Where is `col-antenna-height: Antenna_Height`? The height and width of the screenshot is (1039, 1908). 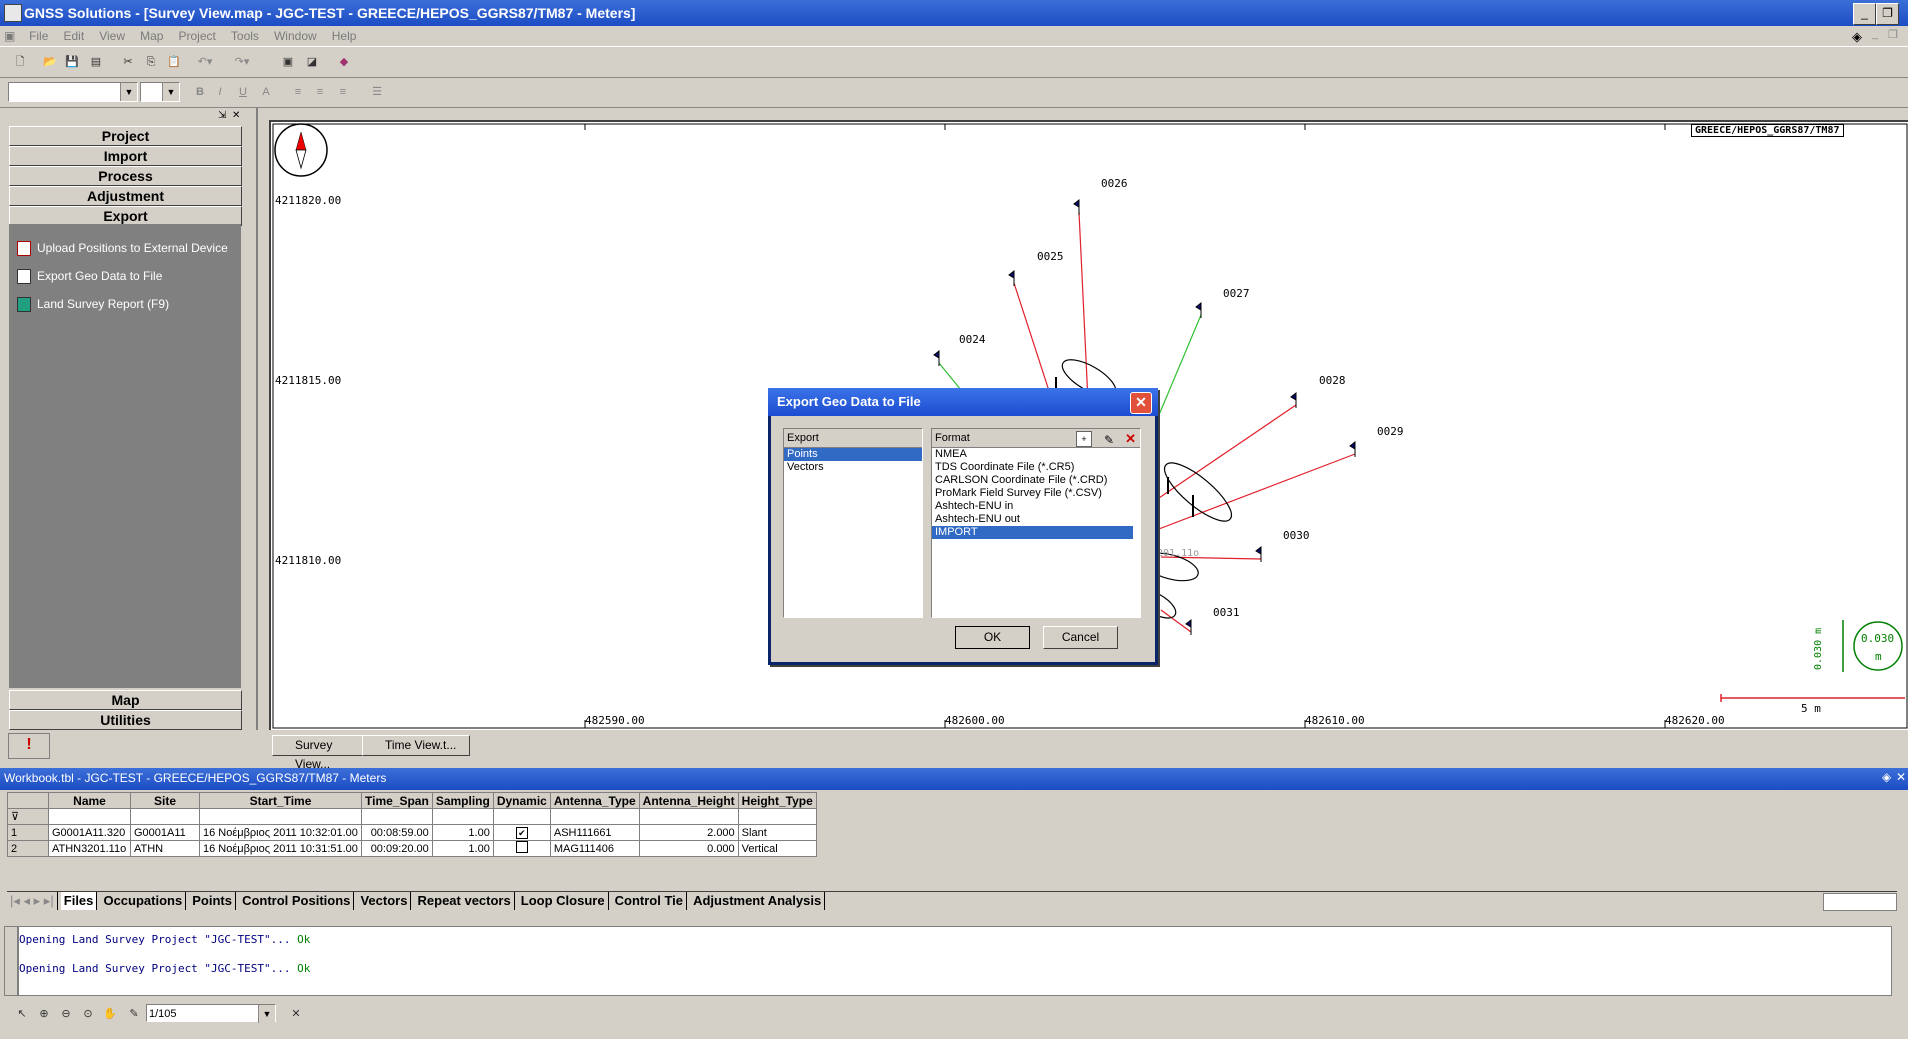
col-antenna-height: Antenna_Height is located at coordinates (688, 800).